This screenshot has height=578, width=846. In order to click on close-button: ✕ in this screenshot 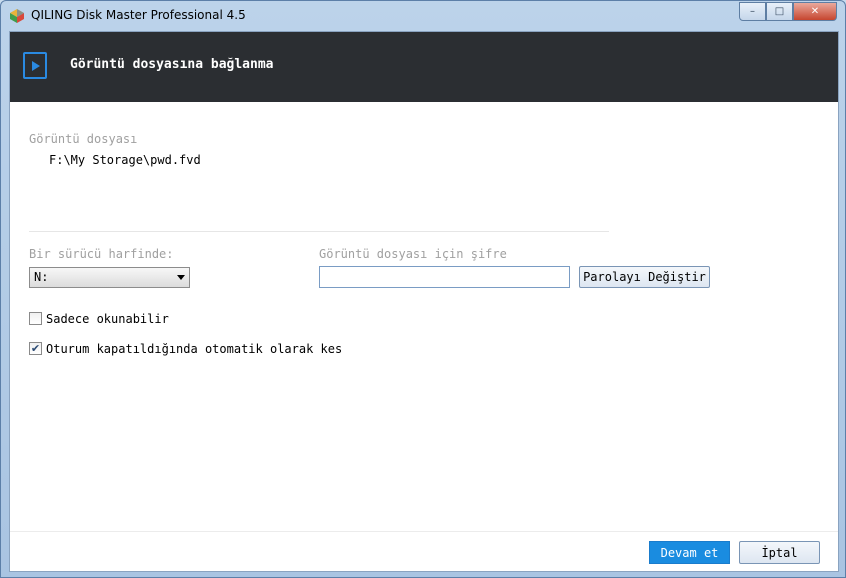, I will do `click(815, 11)`.